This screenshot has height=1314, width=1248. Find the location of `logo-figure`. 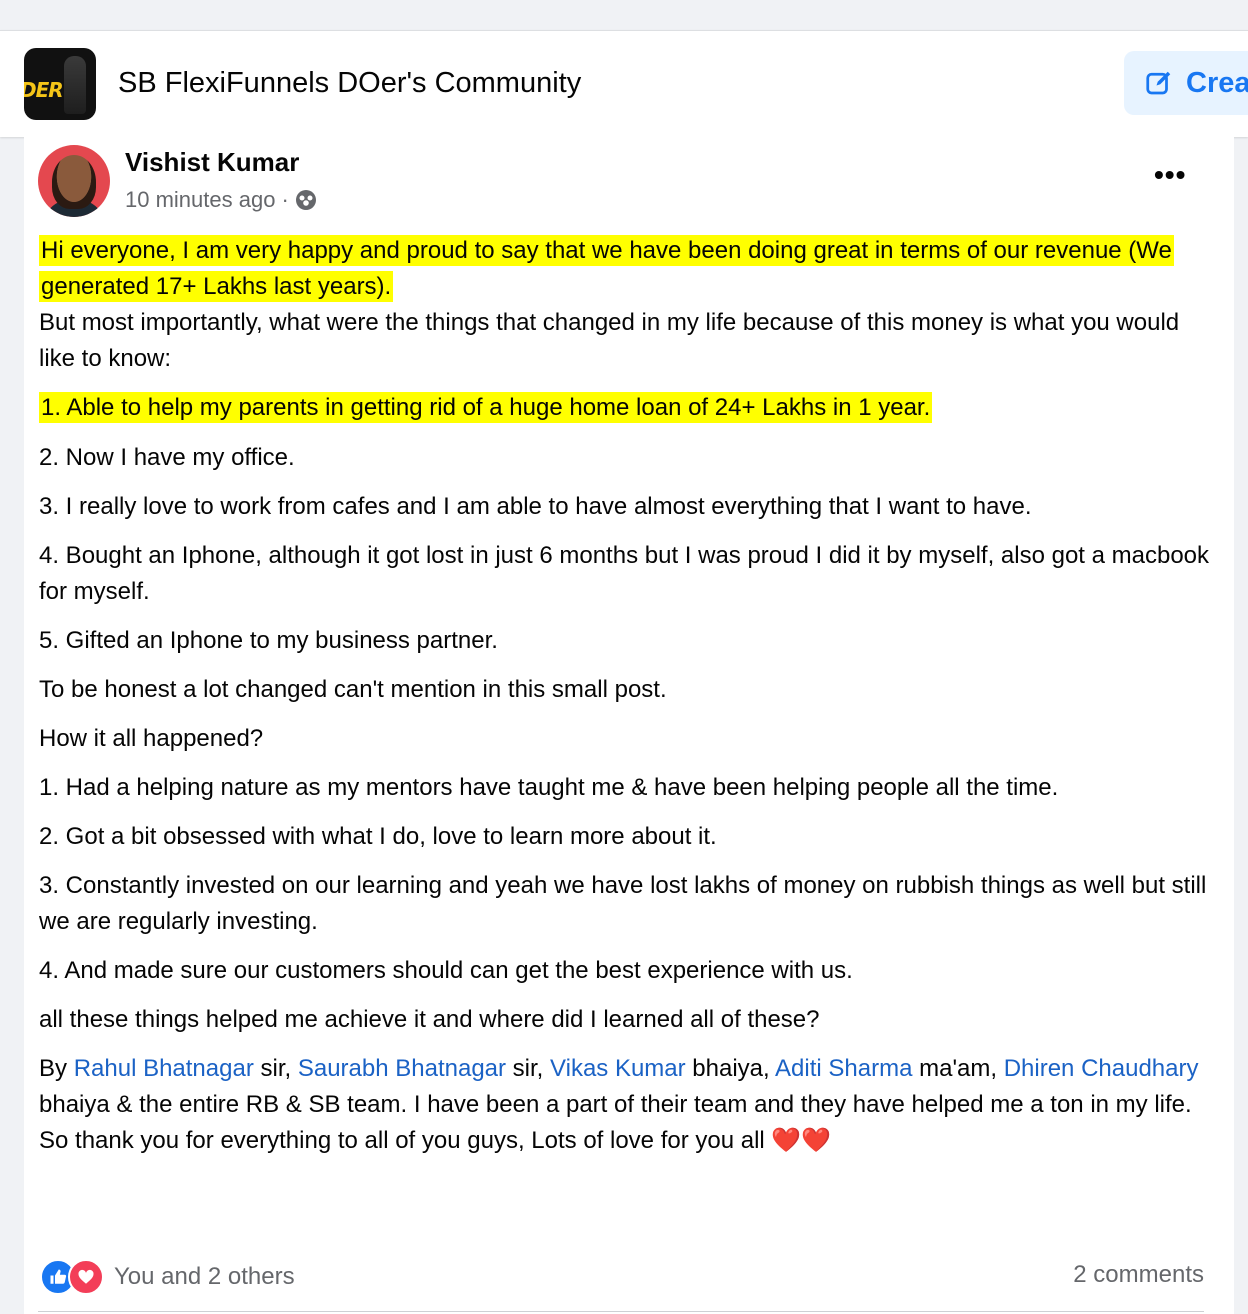

logo-figure is located at coordinates (75, 85).